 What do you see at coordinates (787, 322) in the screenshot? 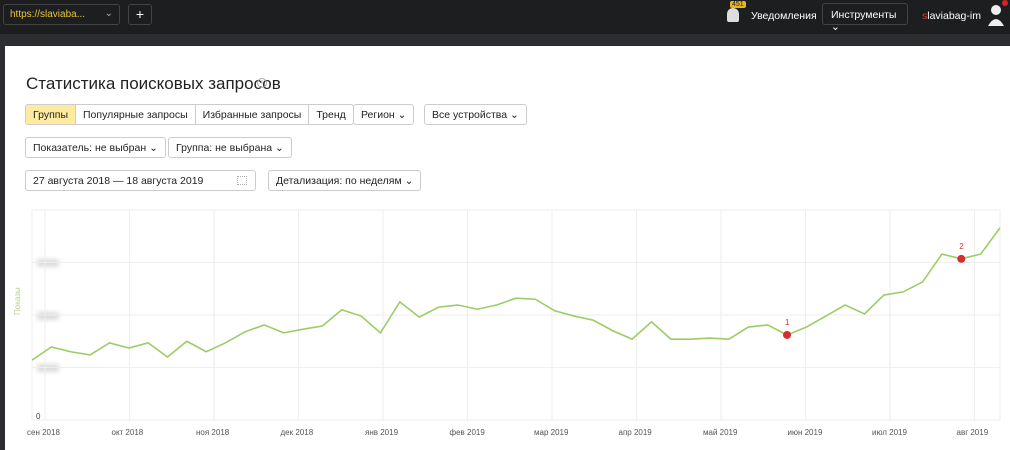
I see `annotation-label: 1` at bounding box center [787, 322].